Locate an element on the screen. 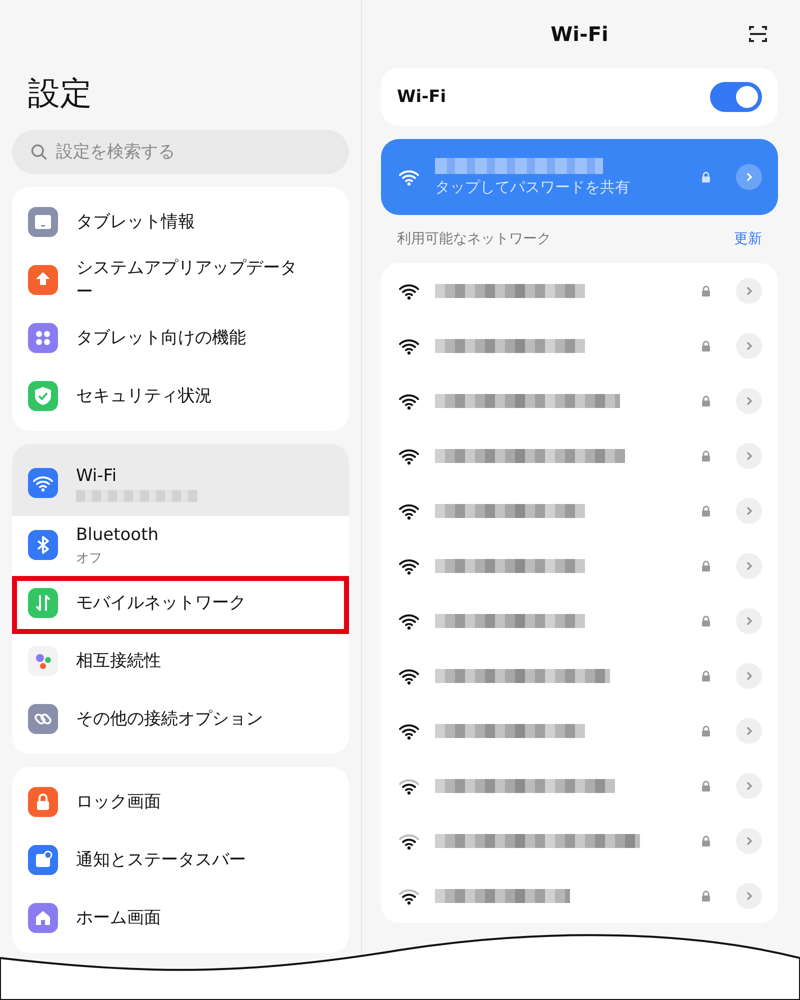  settings-item: タブレット情報 is located at coordinates (180, 222).